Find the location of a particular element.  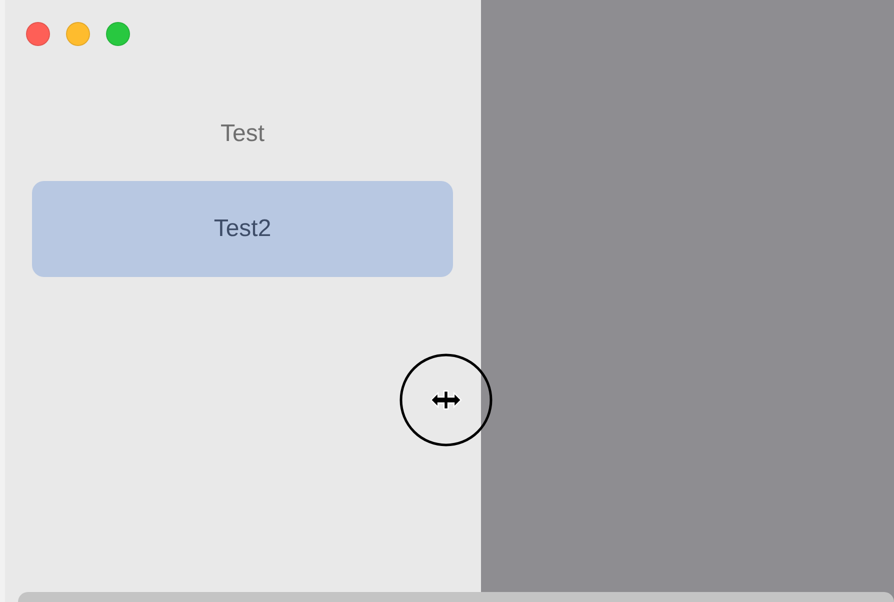

sidebar-item: Test2 is located at coordinates (242, 229).